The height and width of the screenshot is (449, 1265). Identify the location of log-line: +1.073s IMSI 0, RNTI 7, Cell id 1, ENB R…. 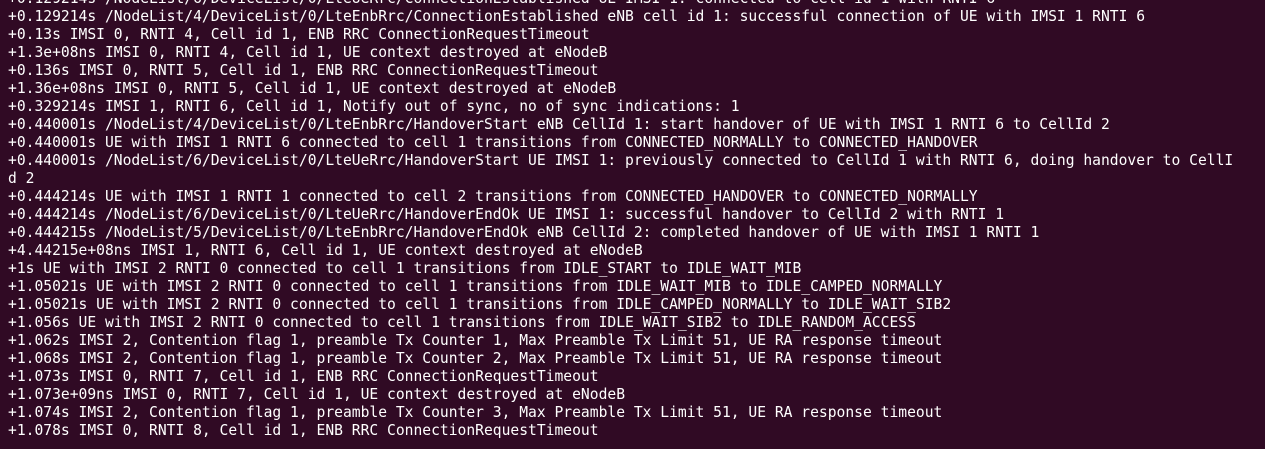
(303, 376).